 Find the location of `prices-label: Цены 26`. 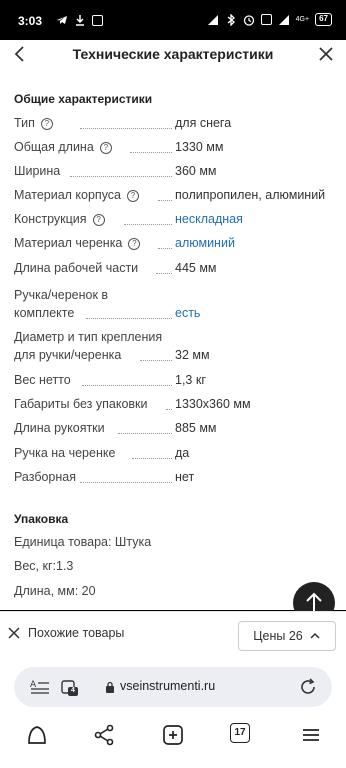

prices-label: Цены 26 is located at coordinates (278, 636).